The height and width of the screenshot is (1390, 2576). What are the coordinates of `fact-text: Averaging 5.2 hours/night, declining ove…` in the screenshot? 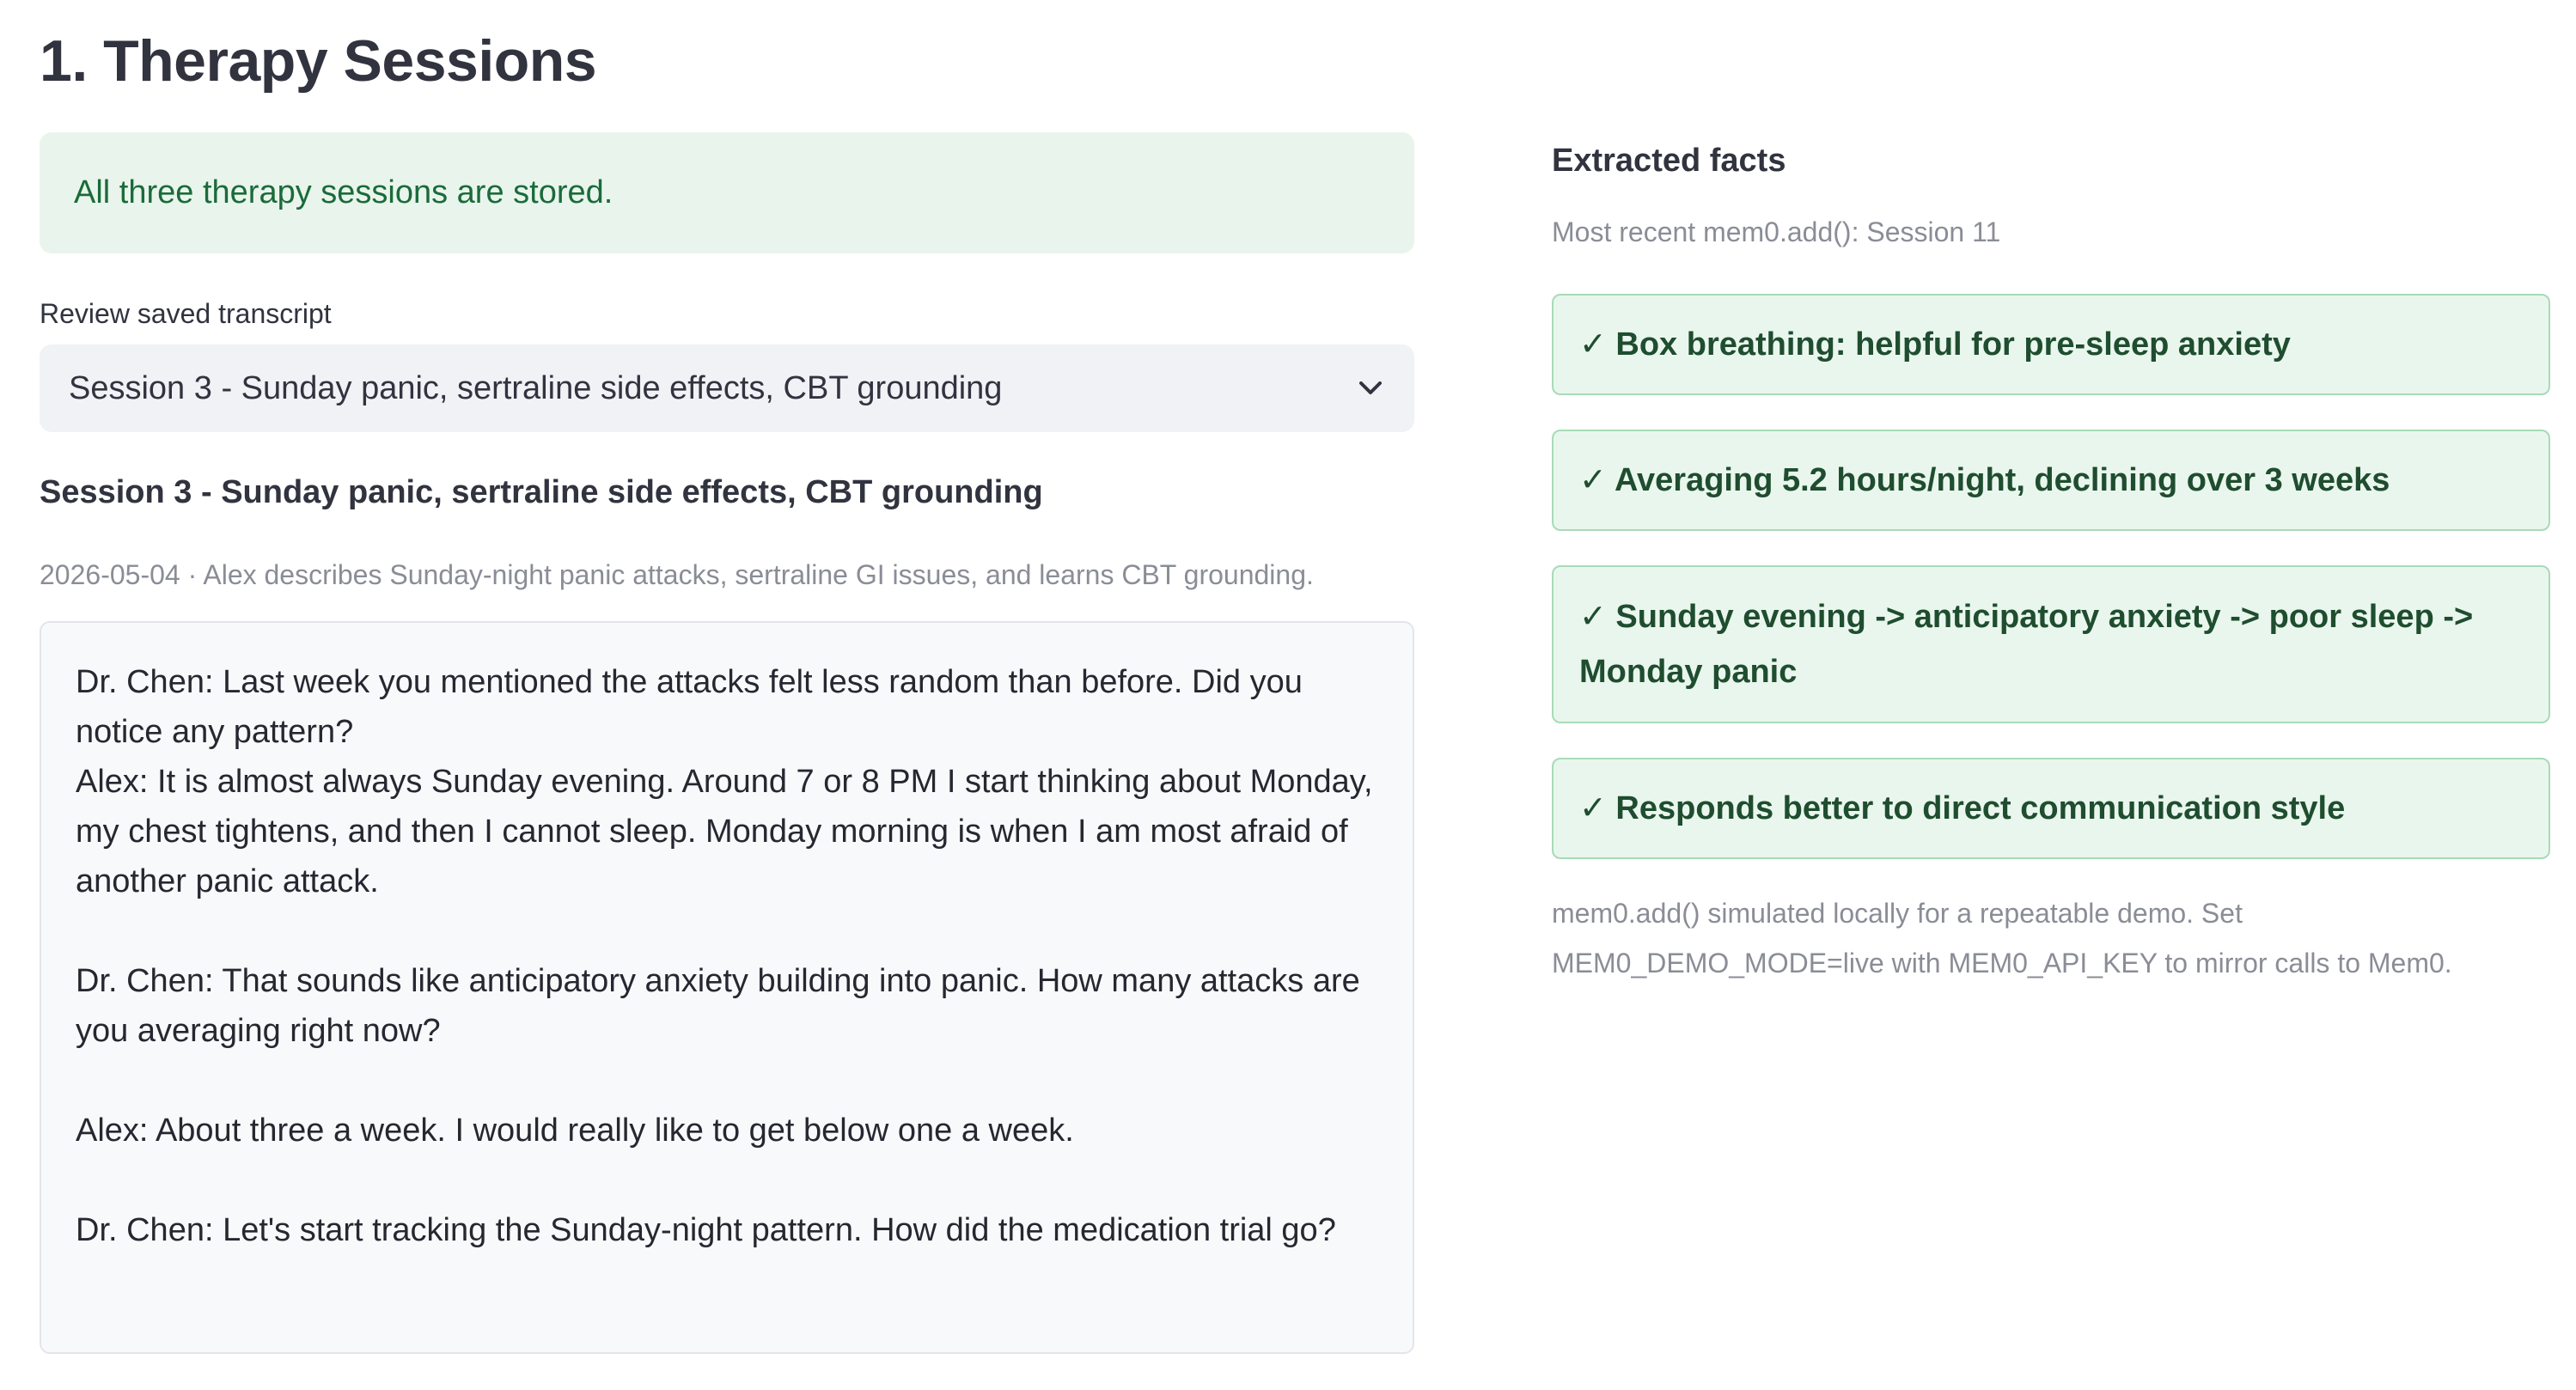 It's located at (2002, 480).